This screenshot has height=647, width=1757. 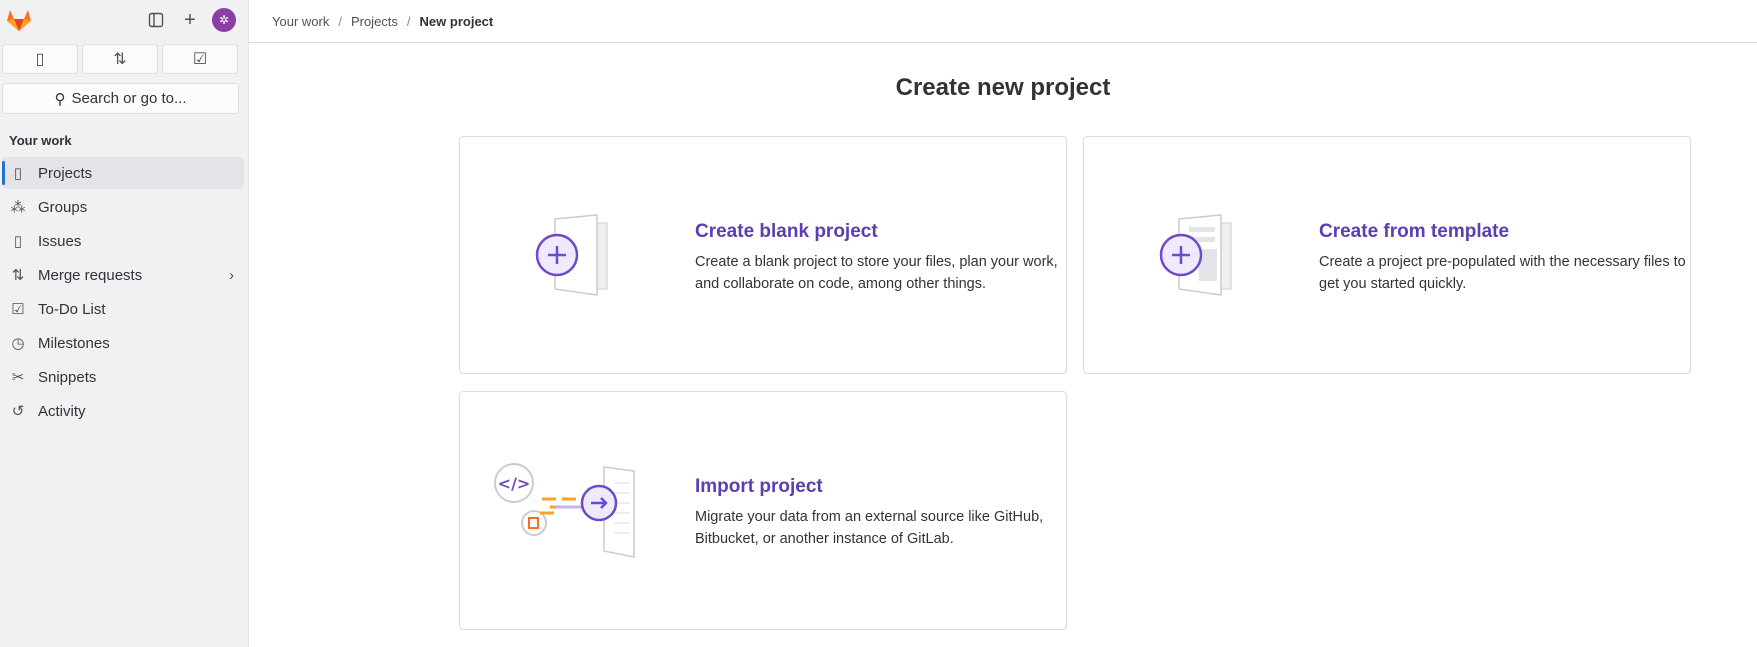 I want to click on sidebar-item-merge-requests: ⇅ Merge requests ›, so click(x=123, y=275).